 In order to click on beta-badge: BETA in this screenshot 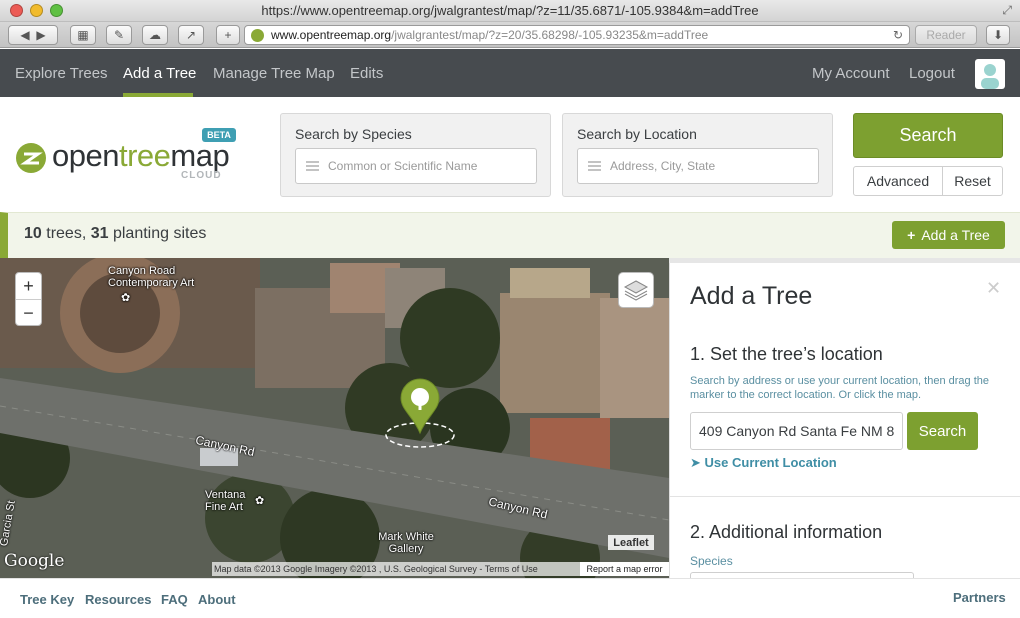, I will do `click(219, 135)`.